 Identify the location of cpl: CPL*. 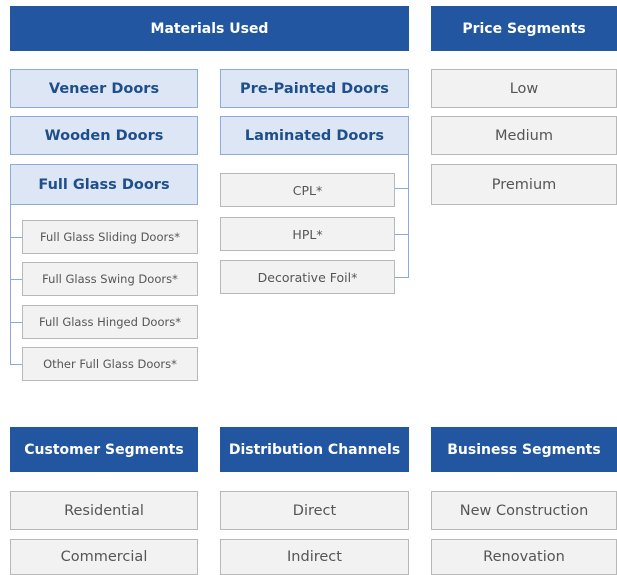
(307, 190).